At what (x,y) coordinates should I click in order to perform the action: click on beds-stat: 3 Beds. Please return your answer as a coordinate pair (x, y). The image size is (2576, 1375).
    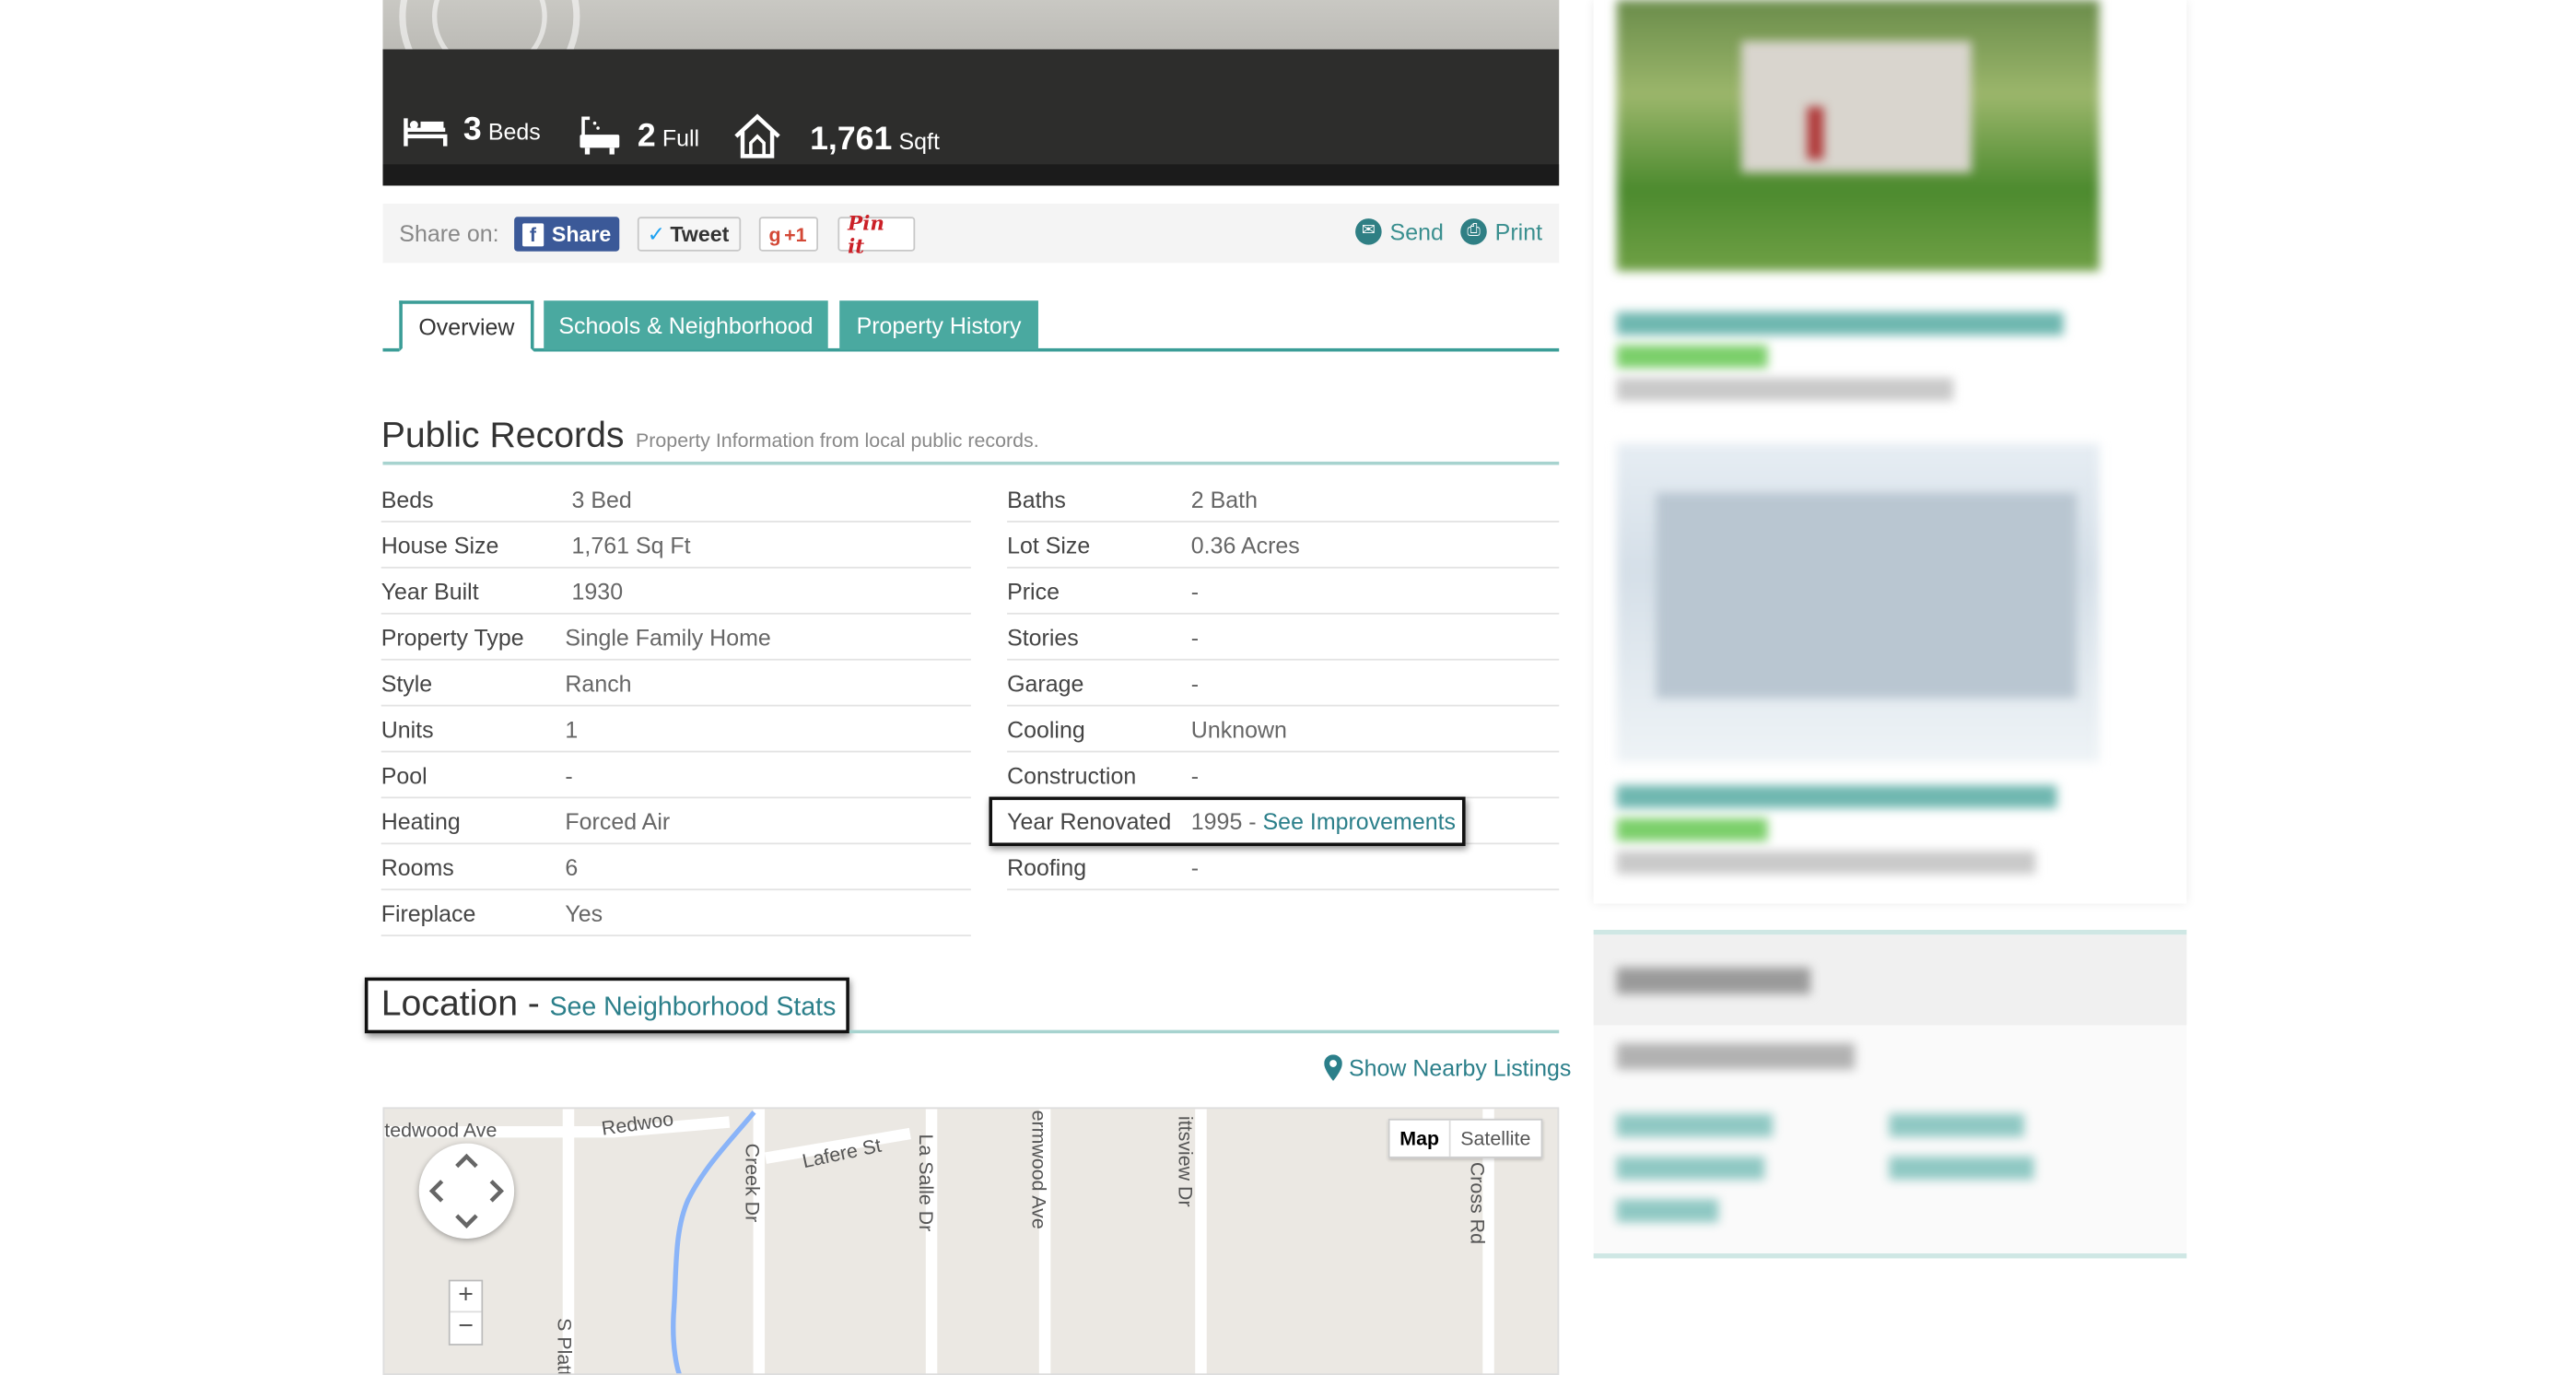
    Looking at the image, I should click on (472, 126).